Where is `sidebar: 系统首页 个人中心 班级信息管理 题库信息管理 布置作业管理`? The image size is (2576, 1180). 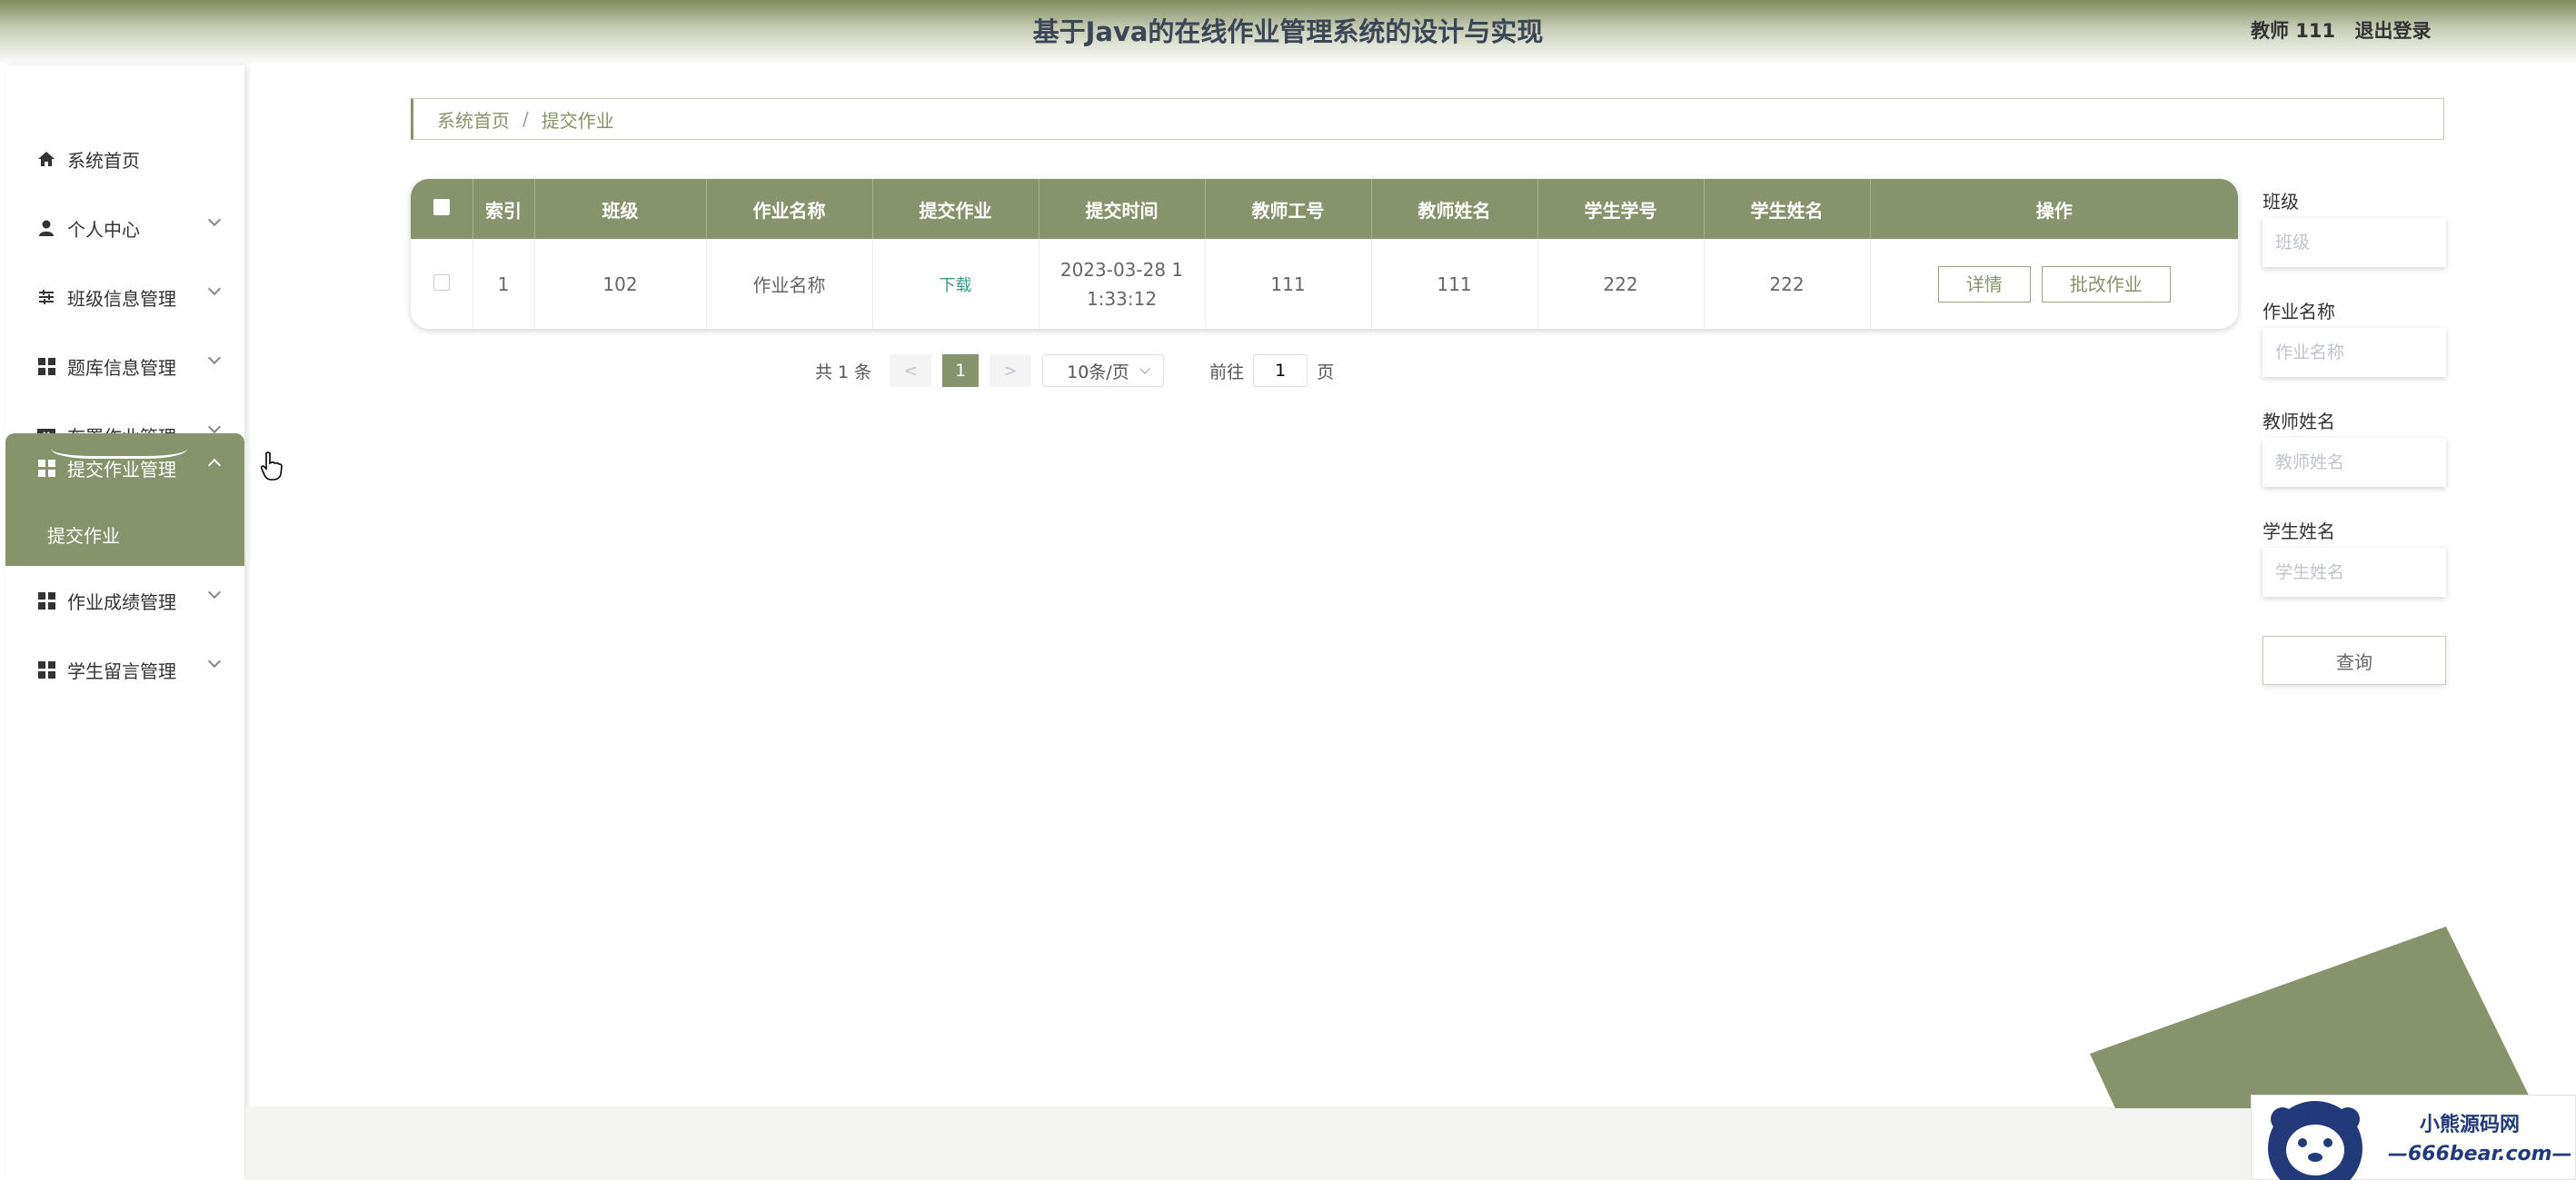
sidebar: 系统首页 个人中心 班级信息管理 题库信息管理 布置作业管理 is located at coordinates (125, 622).